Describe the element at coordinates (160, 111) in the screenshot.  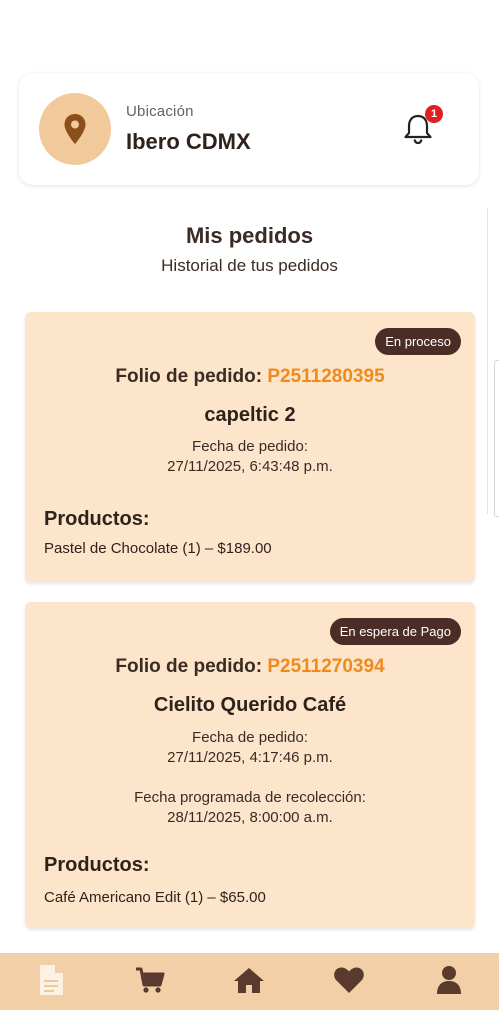
I see `location-label: Ubicación` at that location.